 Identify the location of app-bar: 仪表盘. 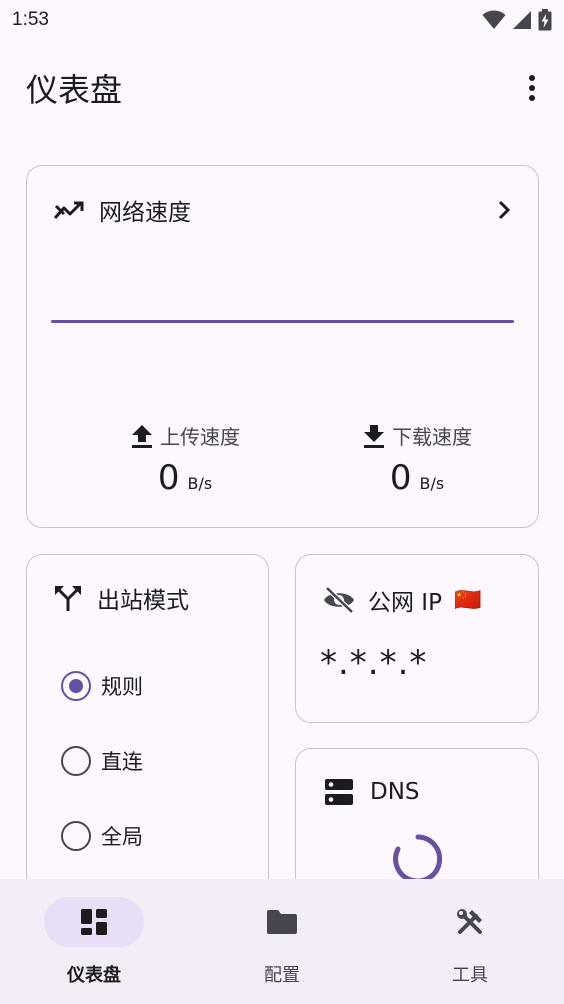
(282, 88).